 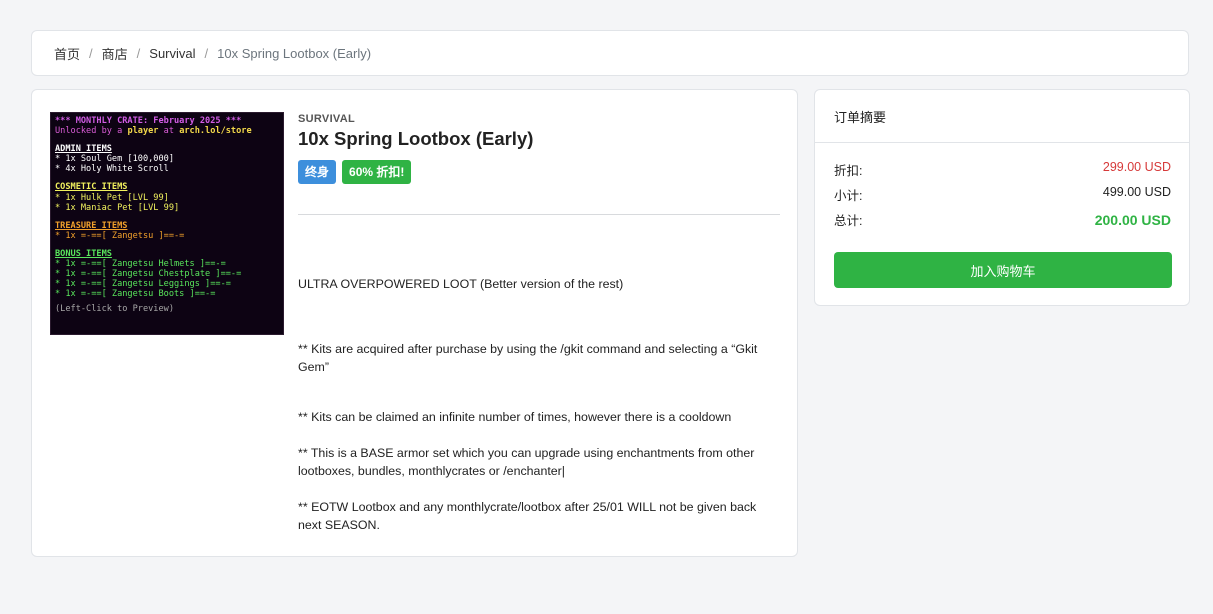 I want to click on subtotal-value: 499.00 USD, so click(x=1136, y=192).